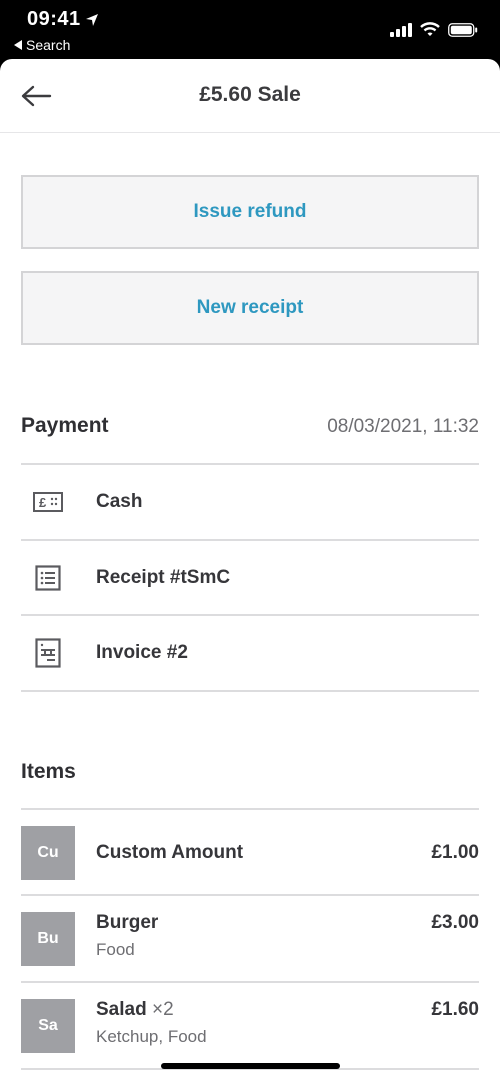 The image size is (500, 1080). I want to click on cellular-signal-icon, so click(401, 29).